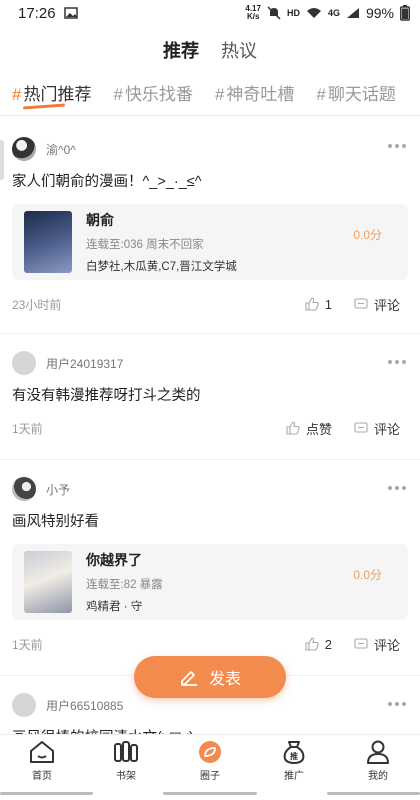  Describe the element at coordinates (114, 607) in the screenshot. I see `comic-tags: 鸡精君 · 守` at that location.